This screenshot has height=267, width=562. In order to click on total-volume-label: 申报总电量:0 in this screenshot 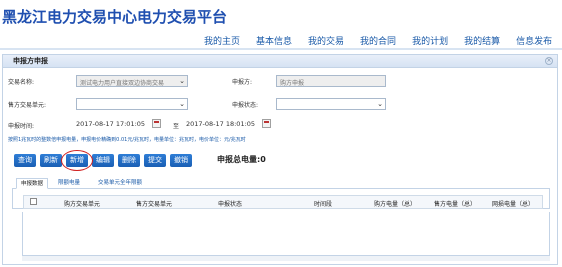, I will do `click(241, 159)`.